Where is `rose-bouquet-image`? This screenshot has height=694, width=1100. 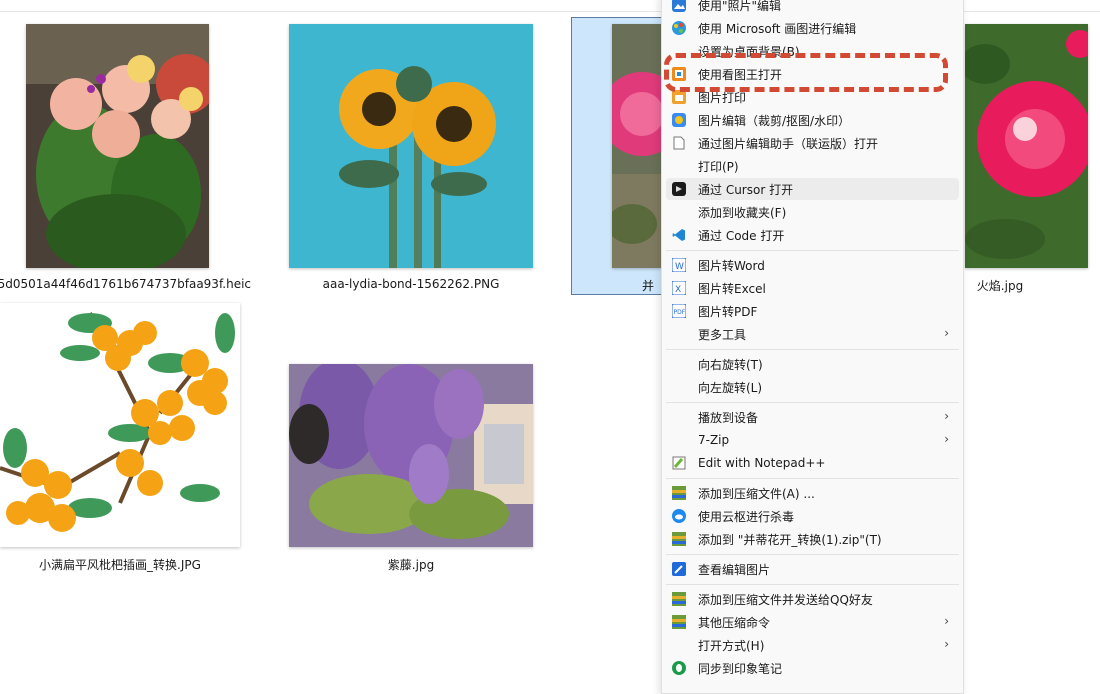
rose-bouquet-image is located at coordinates (117, 146).